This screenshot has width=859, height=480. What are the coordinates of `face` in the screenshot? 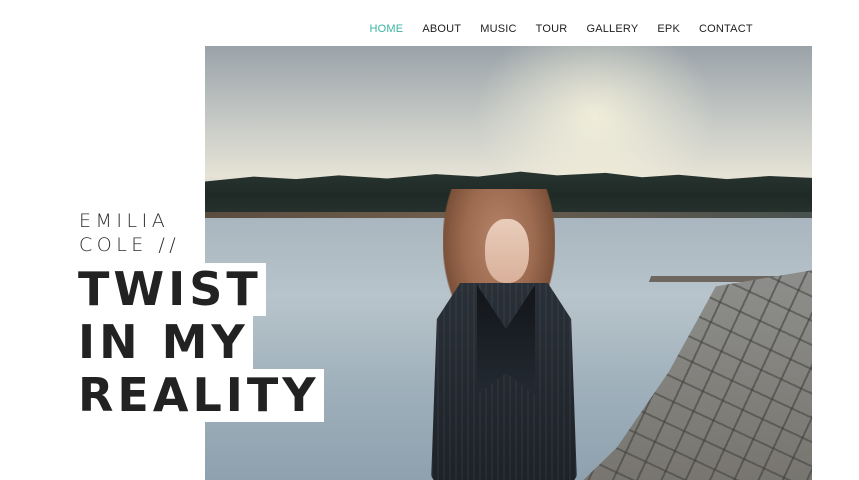 It's located at (507, 251).